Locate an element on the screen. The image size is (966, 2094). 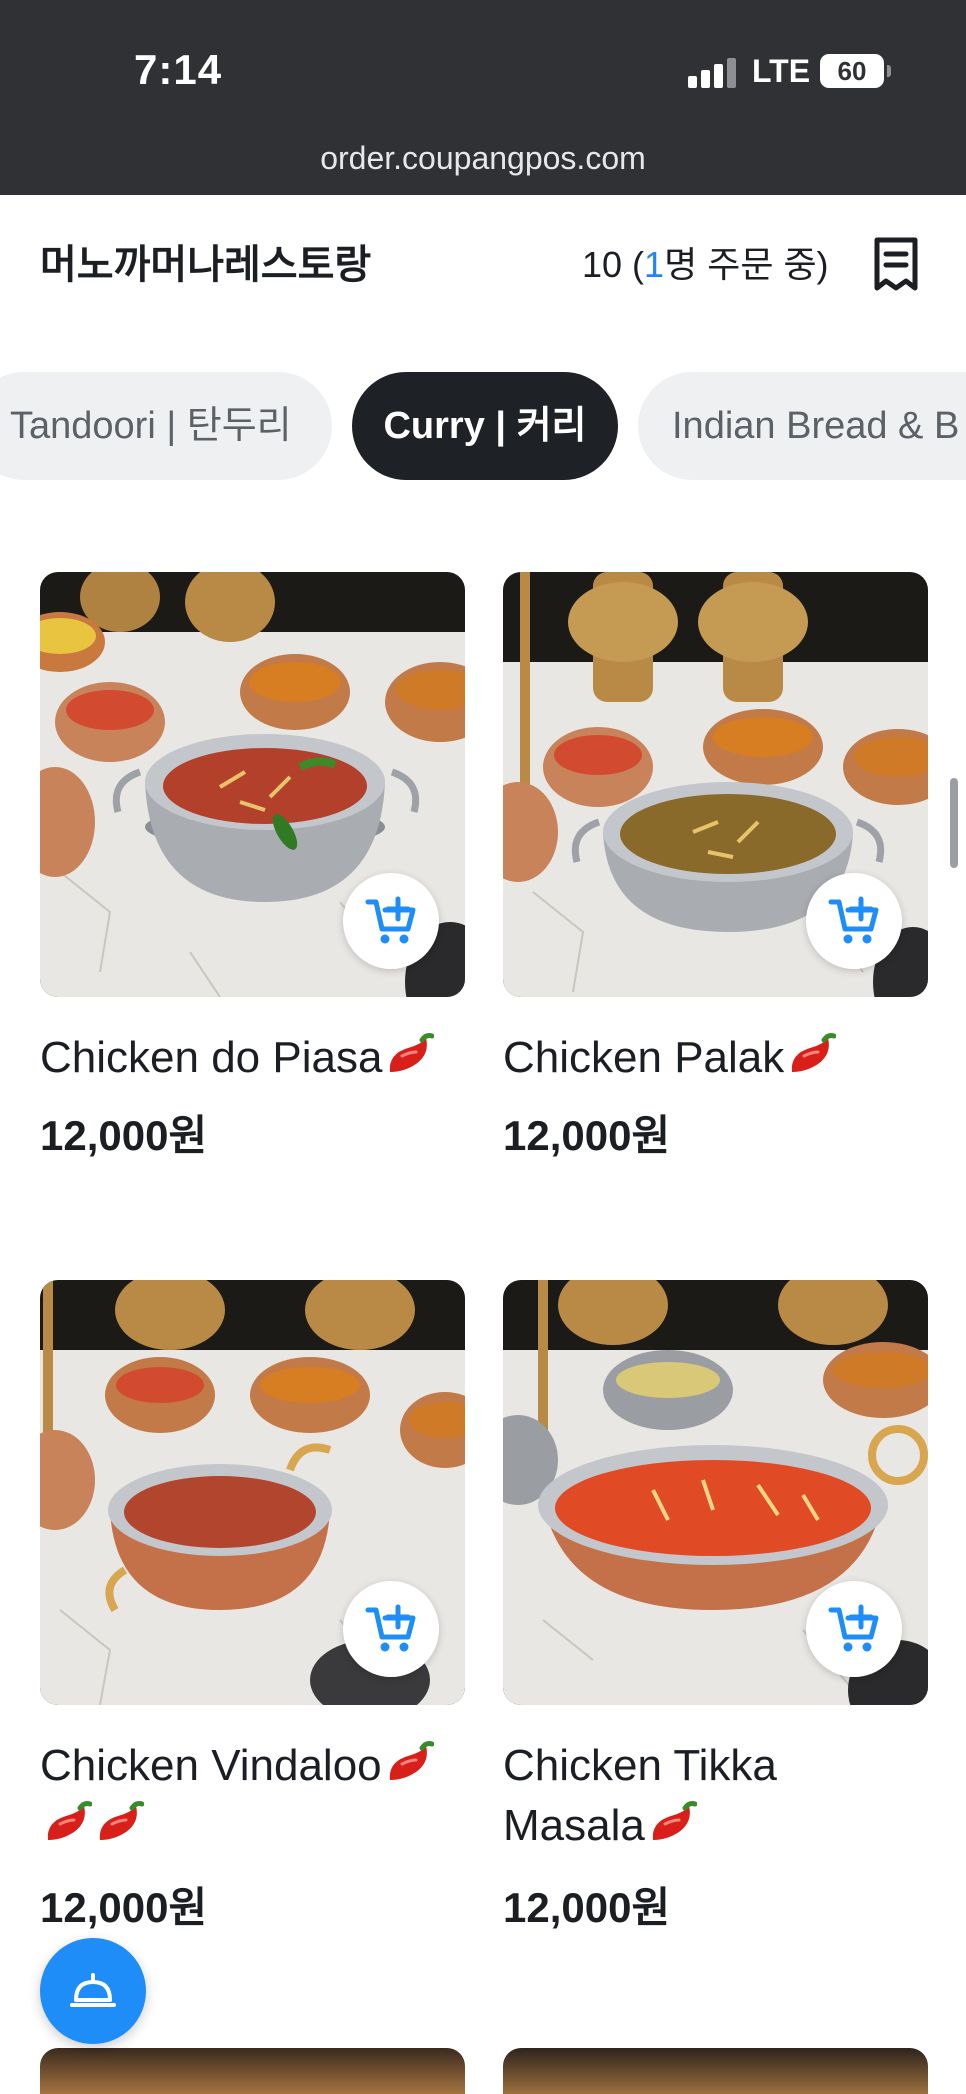
scrollbar-thumb is located at coordinates (954, 823).